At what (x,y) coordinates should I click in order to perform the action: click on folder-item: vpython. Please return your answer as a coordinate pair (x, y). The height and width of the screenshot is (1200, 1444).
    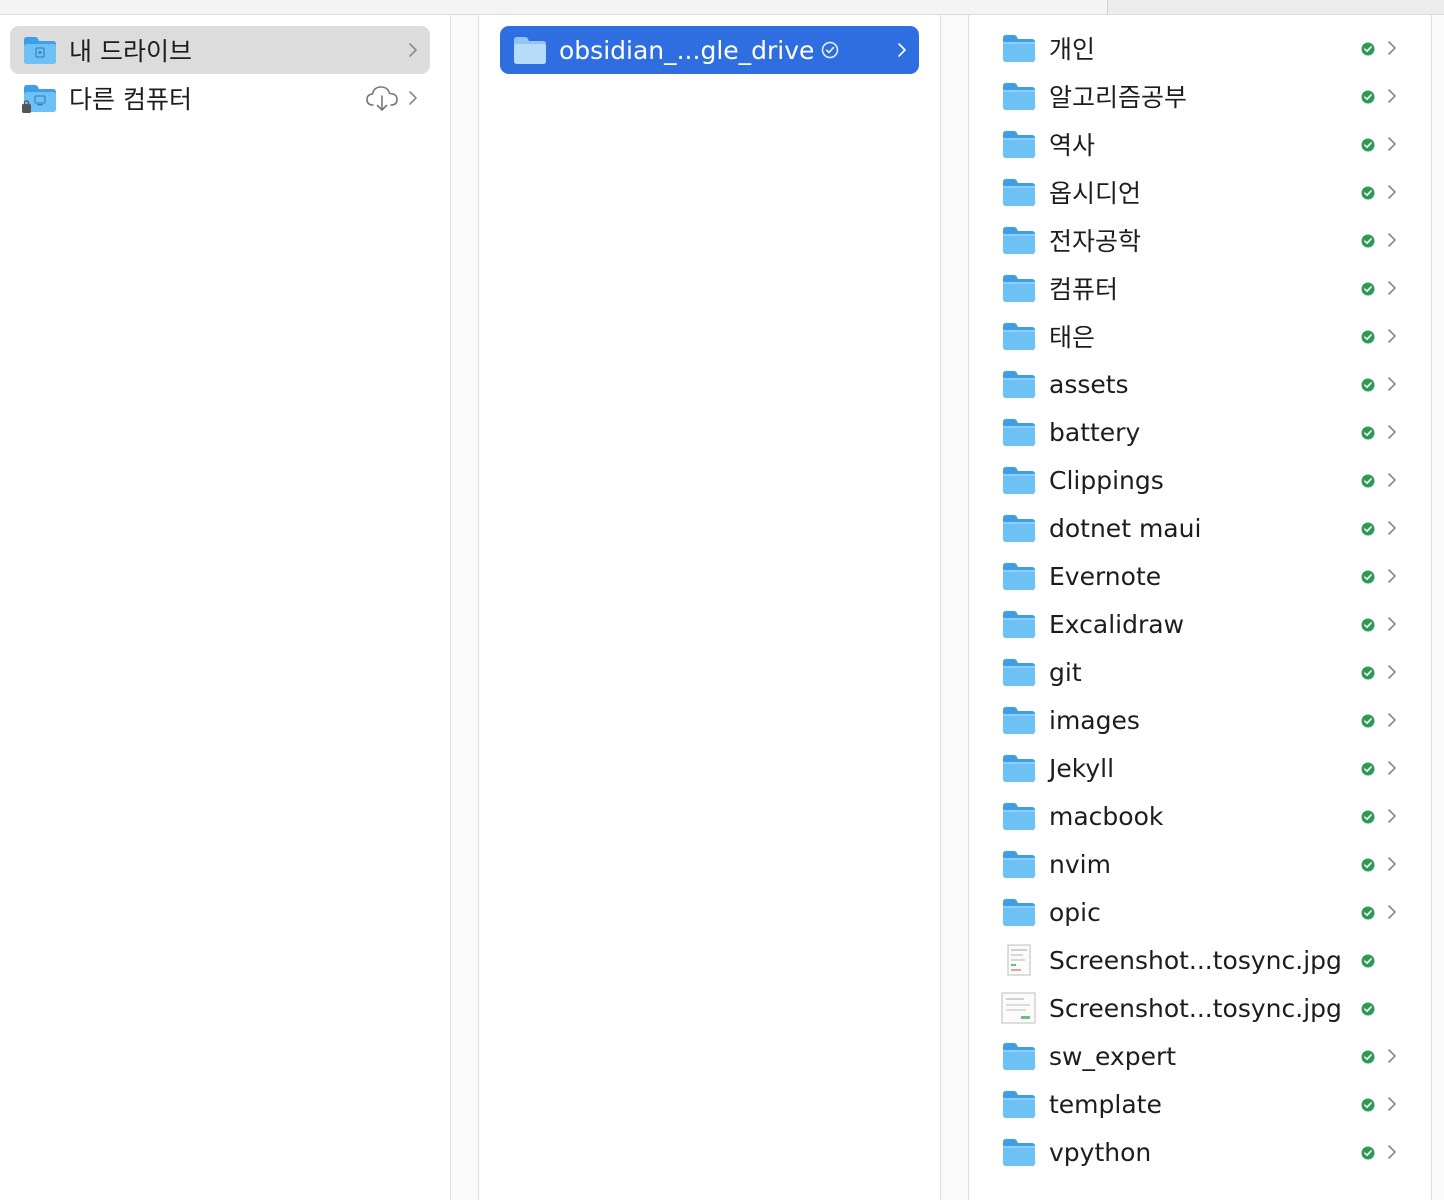
    Looking at the image, I should click on (1204, 1152).